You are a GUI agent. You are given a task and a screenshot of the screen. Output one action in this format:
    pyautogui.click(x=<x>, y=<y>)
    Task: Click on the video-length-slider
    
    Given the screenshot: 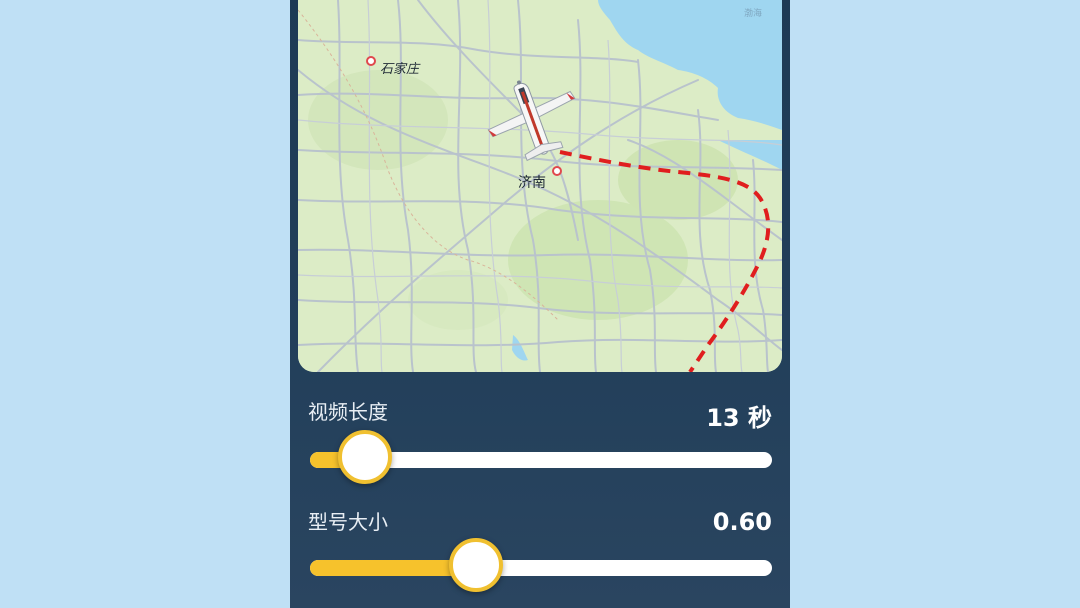 What is the action you would take?
    pyautogui.click(x=541, y=457)
    